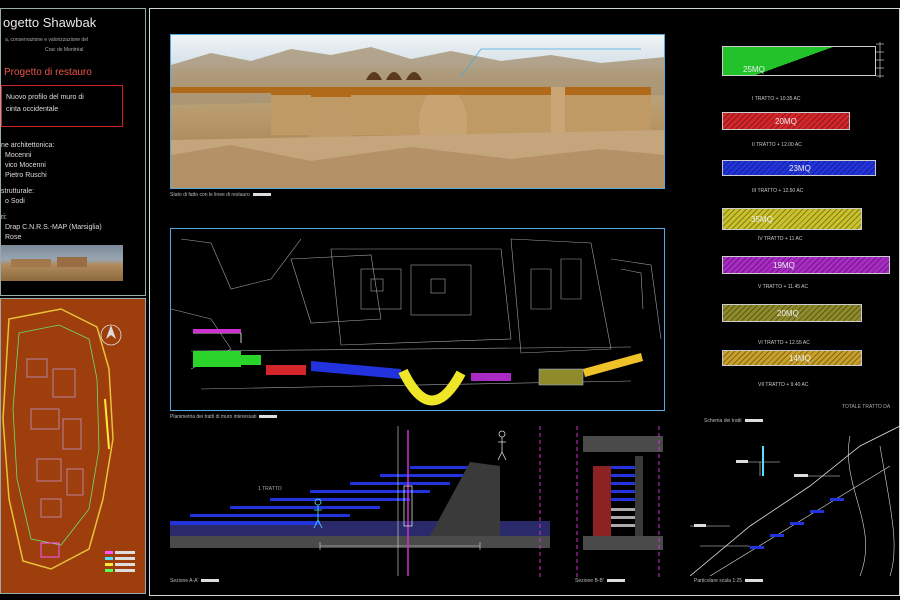  I want to click on credit-line: ri:, so click(4, 217).